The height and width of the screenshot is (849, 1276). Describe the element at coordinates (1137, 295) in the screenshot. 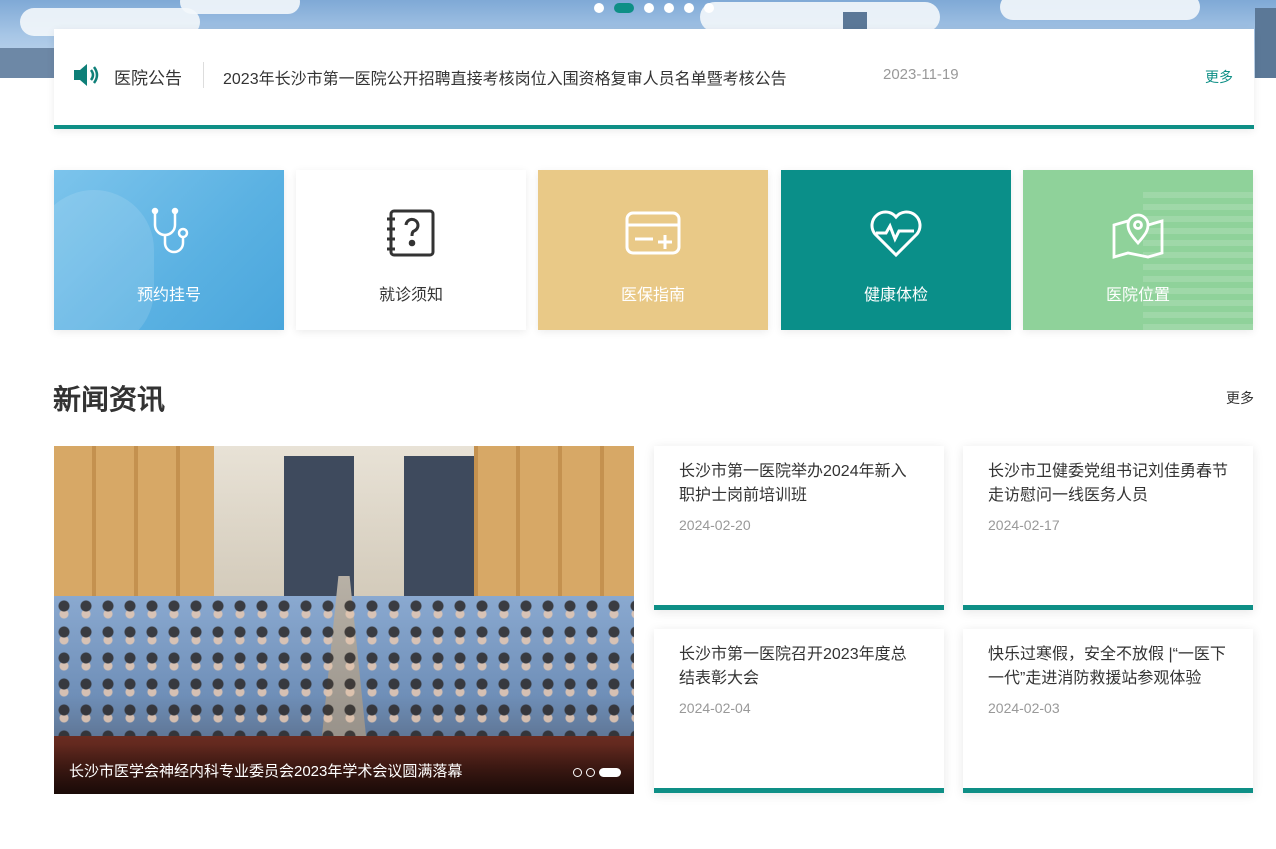

I see `quick-link-label: 医院位置` at that location.